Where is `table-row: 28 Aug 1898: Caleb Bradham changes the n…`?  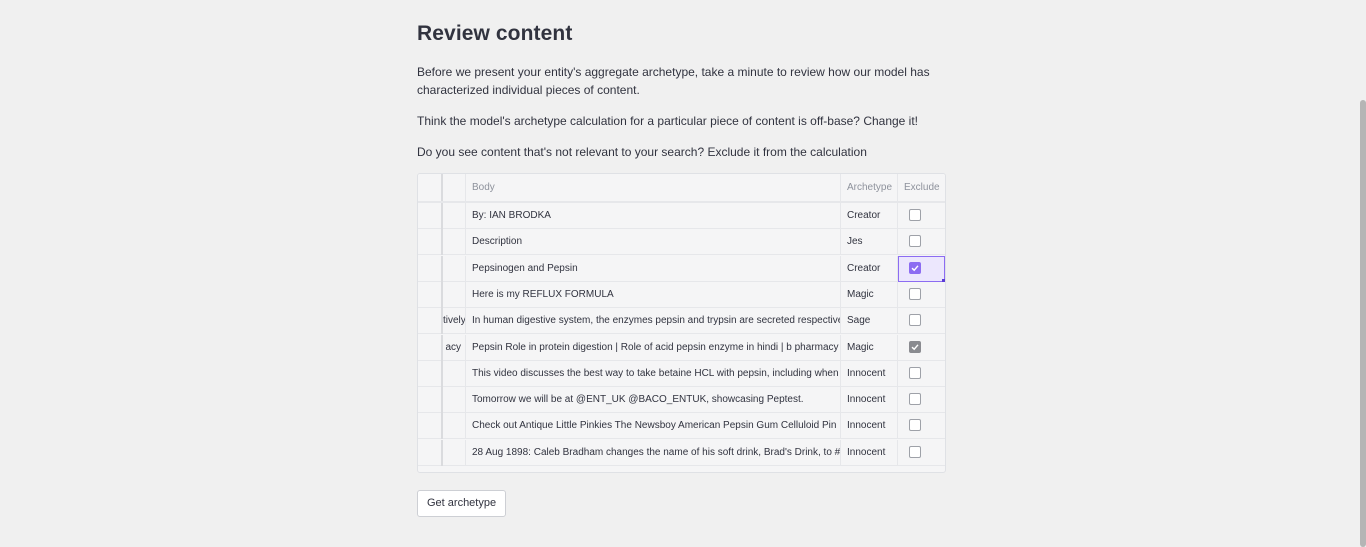 table-row: 28 Aug 1898: Caleb Bradham changes the n… is located at coordinates (681, 452).